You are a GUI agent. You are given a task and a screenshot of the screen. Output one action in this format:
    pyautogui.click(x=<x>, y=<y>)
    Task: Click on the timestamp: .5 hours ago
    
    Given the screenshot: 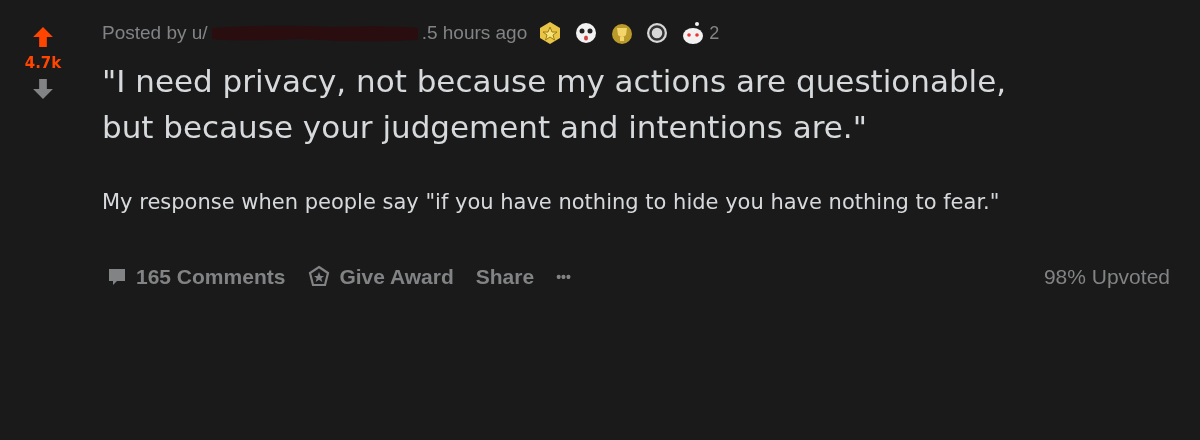 What is the action you would take?
    pyautogui.click(x=474, y=33)
    